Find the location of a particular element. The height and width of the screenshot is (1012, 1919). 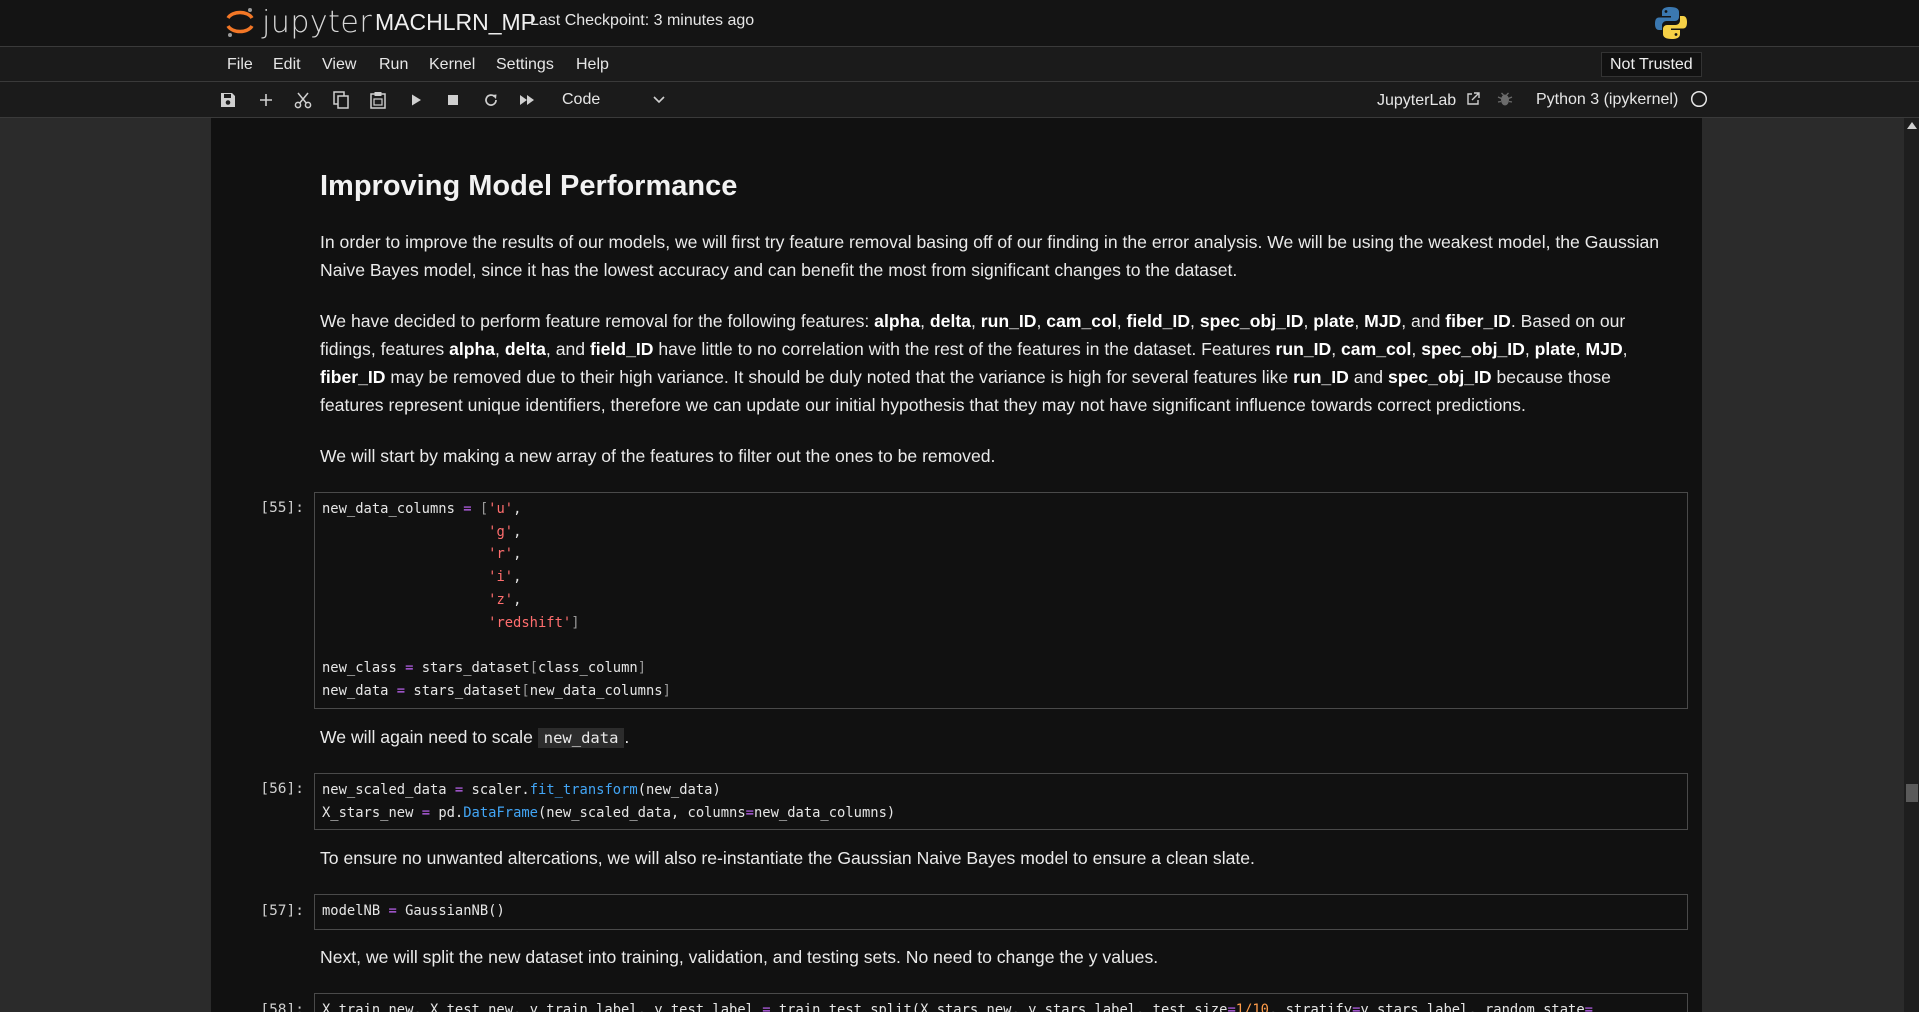

kernel-status-circle-icon is located at coordinates (1699, 101).